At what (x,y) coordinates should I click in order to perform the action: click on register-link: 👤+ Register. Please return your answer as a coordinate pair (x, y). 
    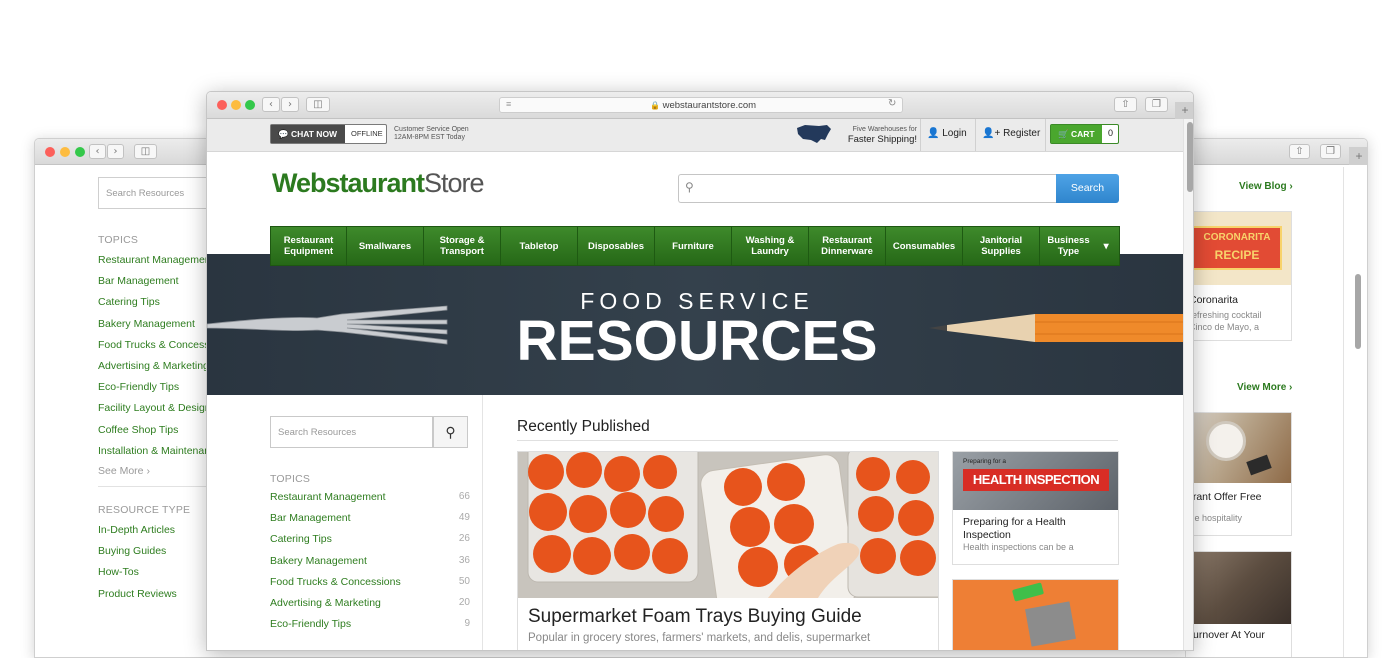
    Looking at the image, I should click on (1011, 133).